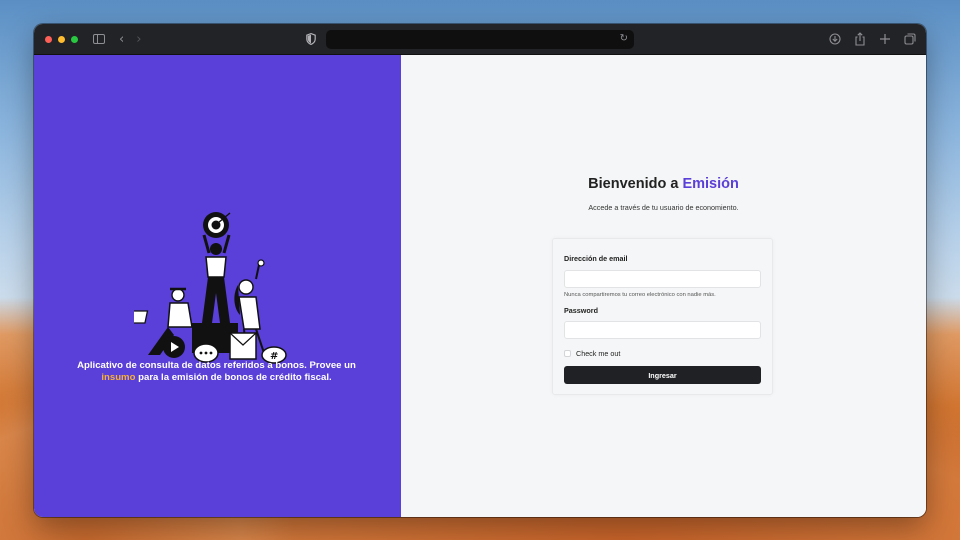  What do you see at coordinates (311, 39) in the screenshot?
I see `shield-icon` at bounding box center [311, 39].